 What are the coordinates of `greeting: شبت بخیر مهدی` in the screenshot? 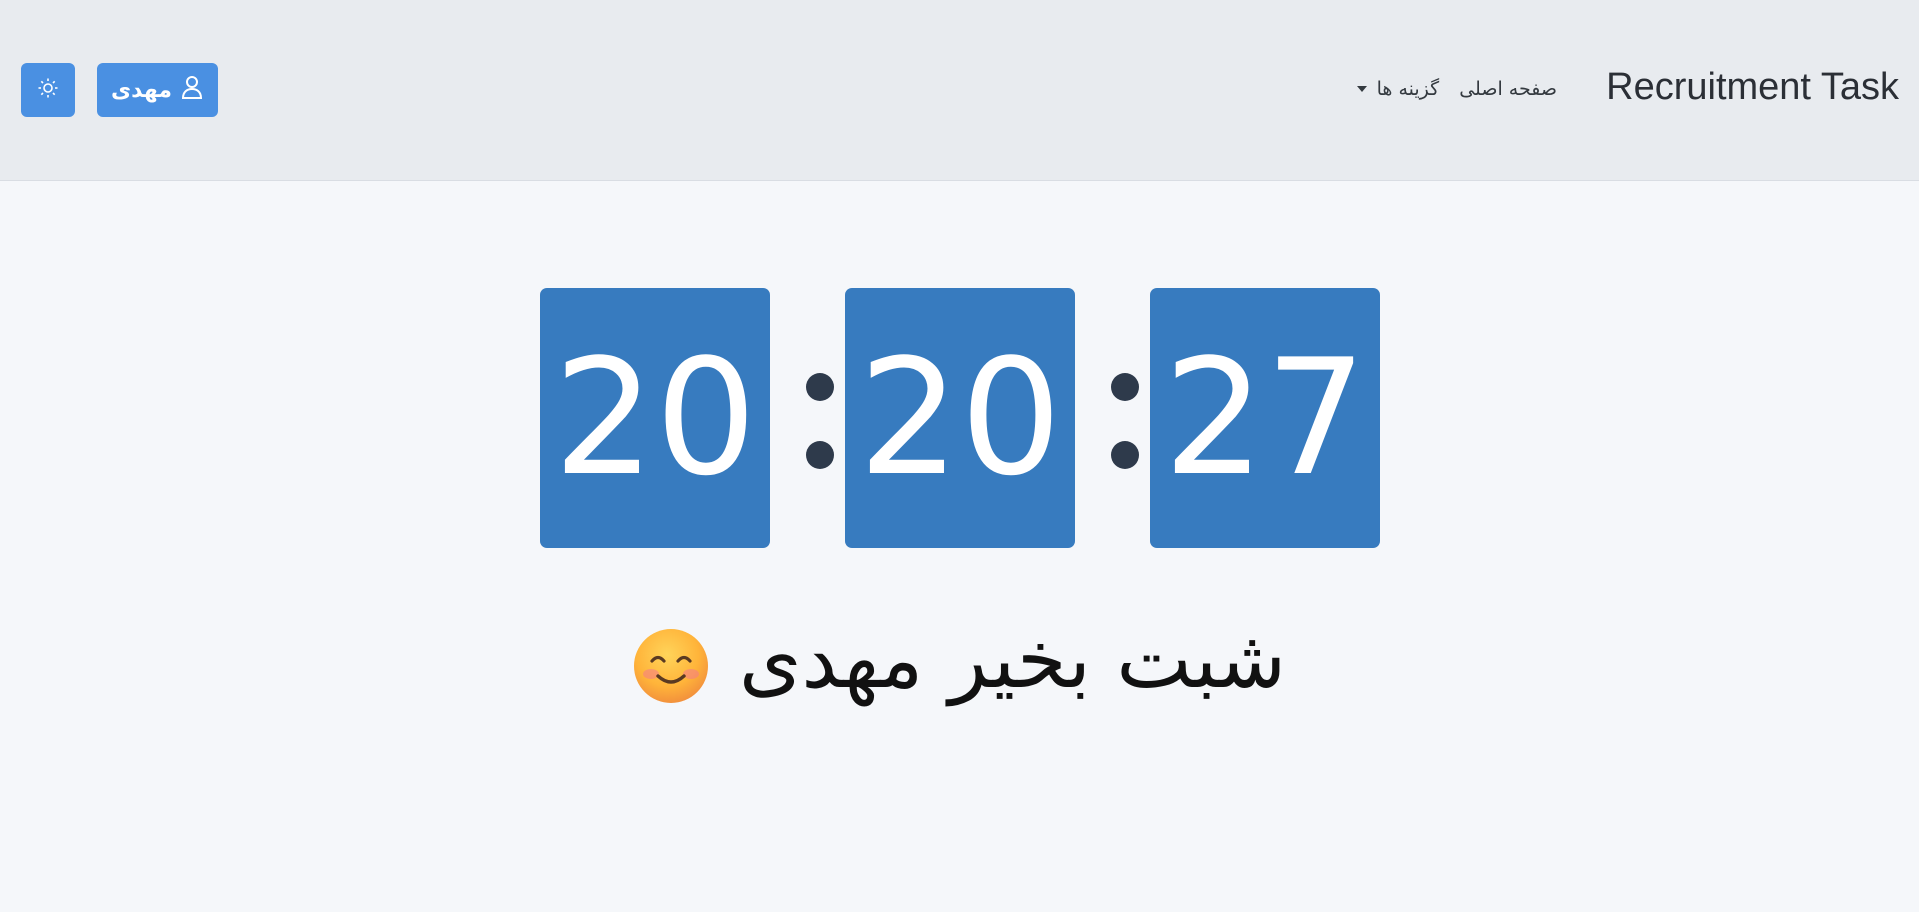 It's located at (959, 660).